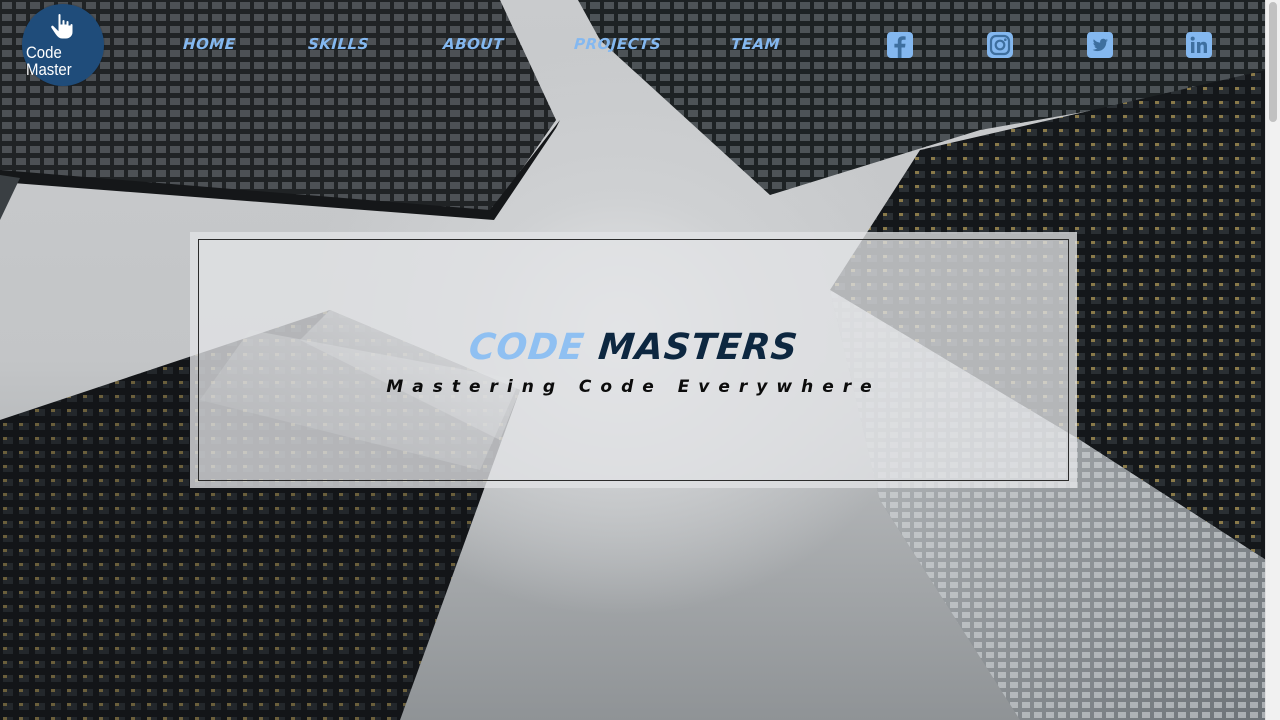 This screenshot has height=720, width=1280. Describe the element at coordinates (633, 387) in the screenshot. I see `hero-subtitle: Mastering Code Everywhere` at that location.